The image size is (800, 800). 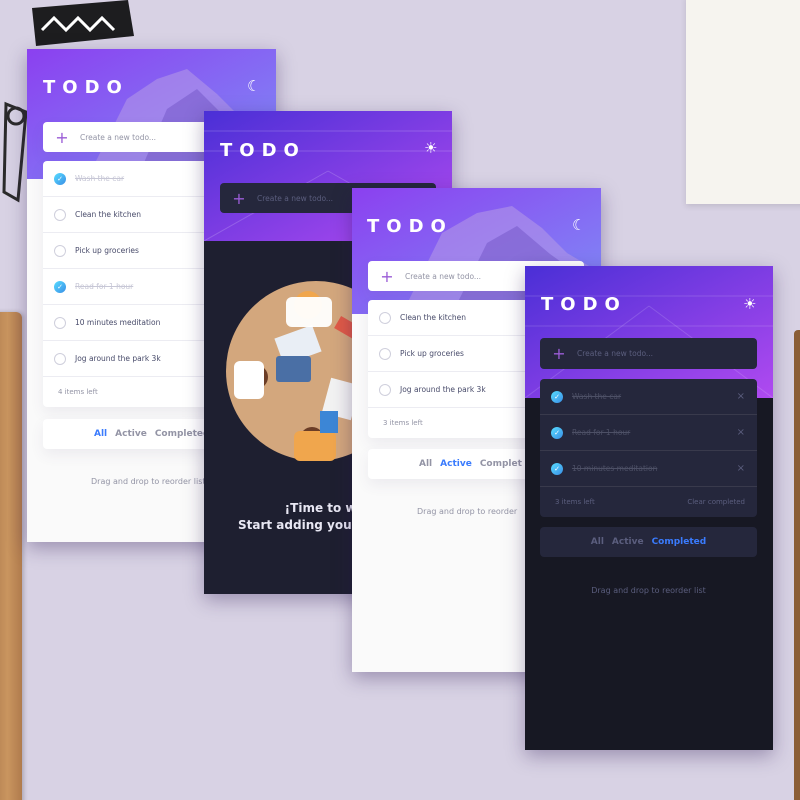 What do you see at coordinates (501, 464) in the screenshot?
I see `filter-completed: Complet` at bounding box center [501, 464].